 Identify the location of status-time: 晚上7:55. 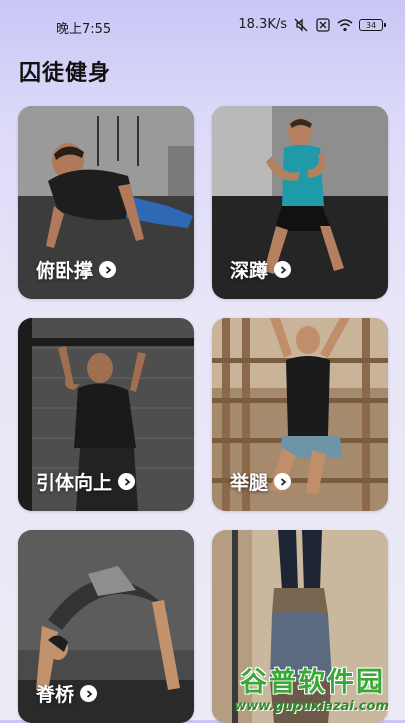
(84, 29).